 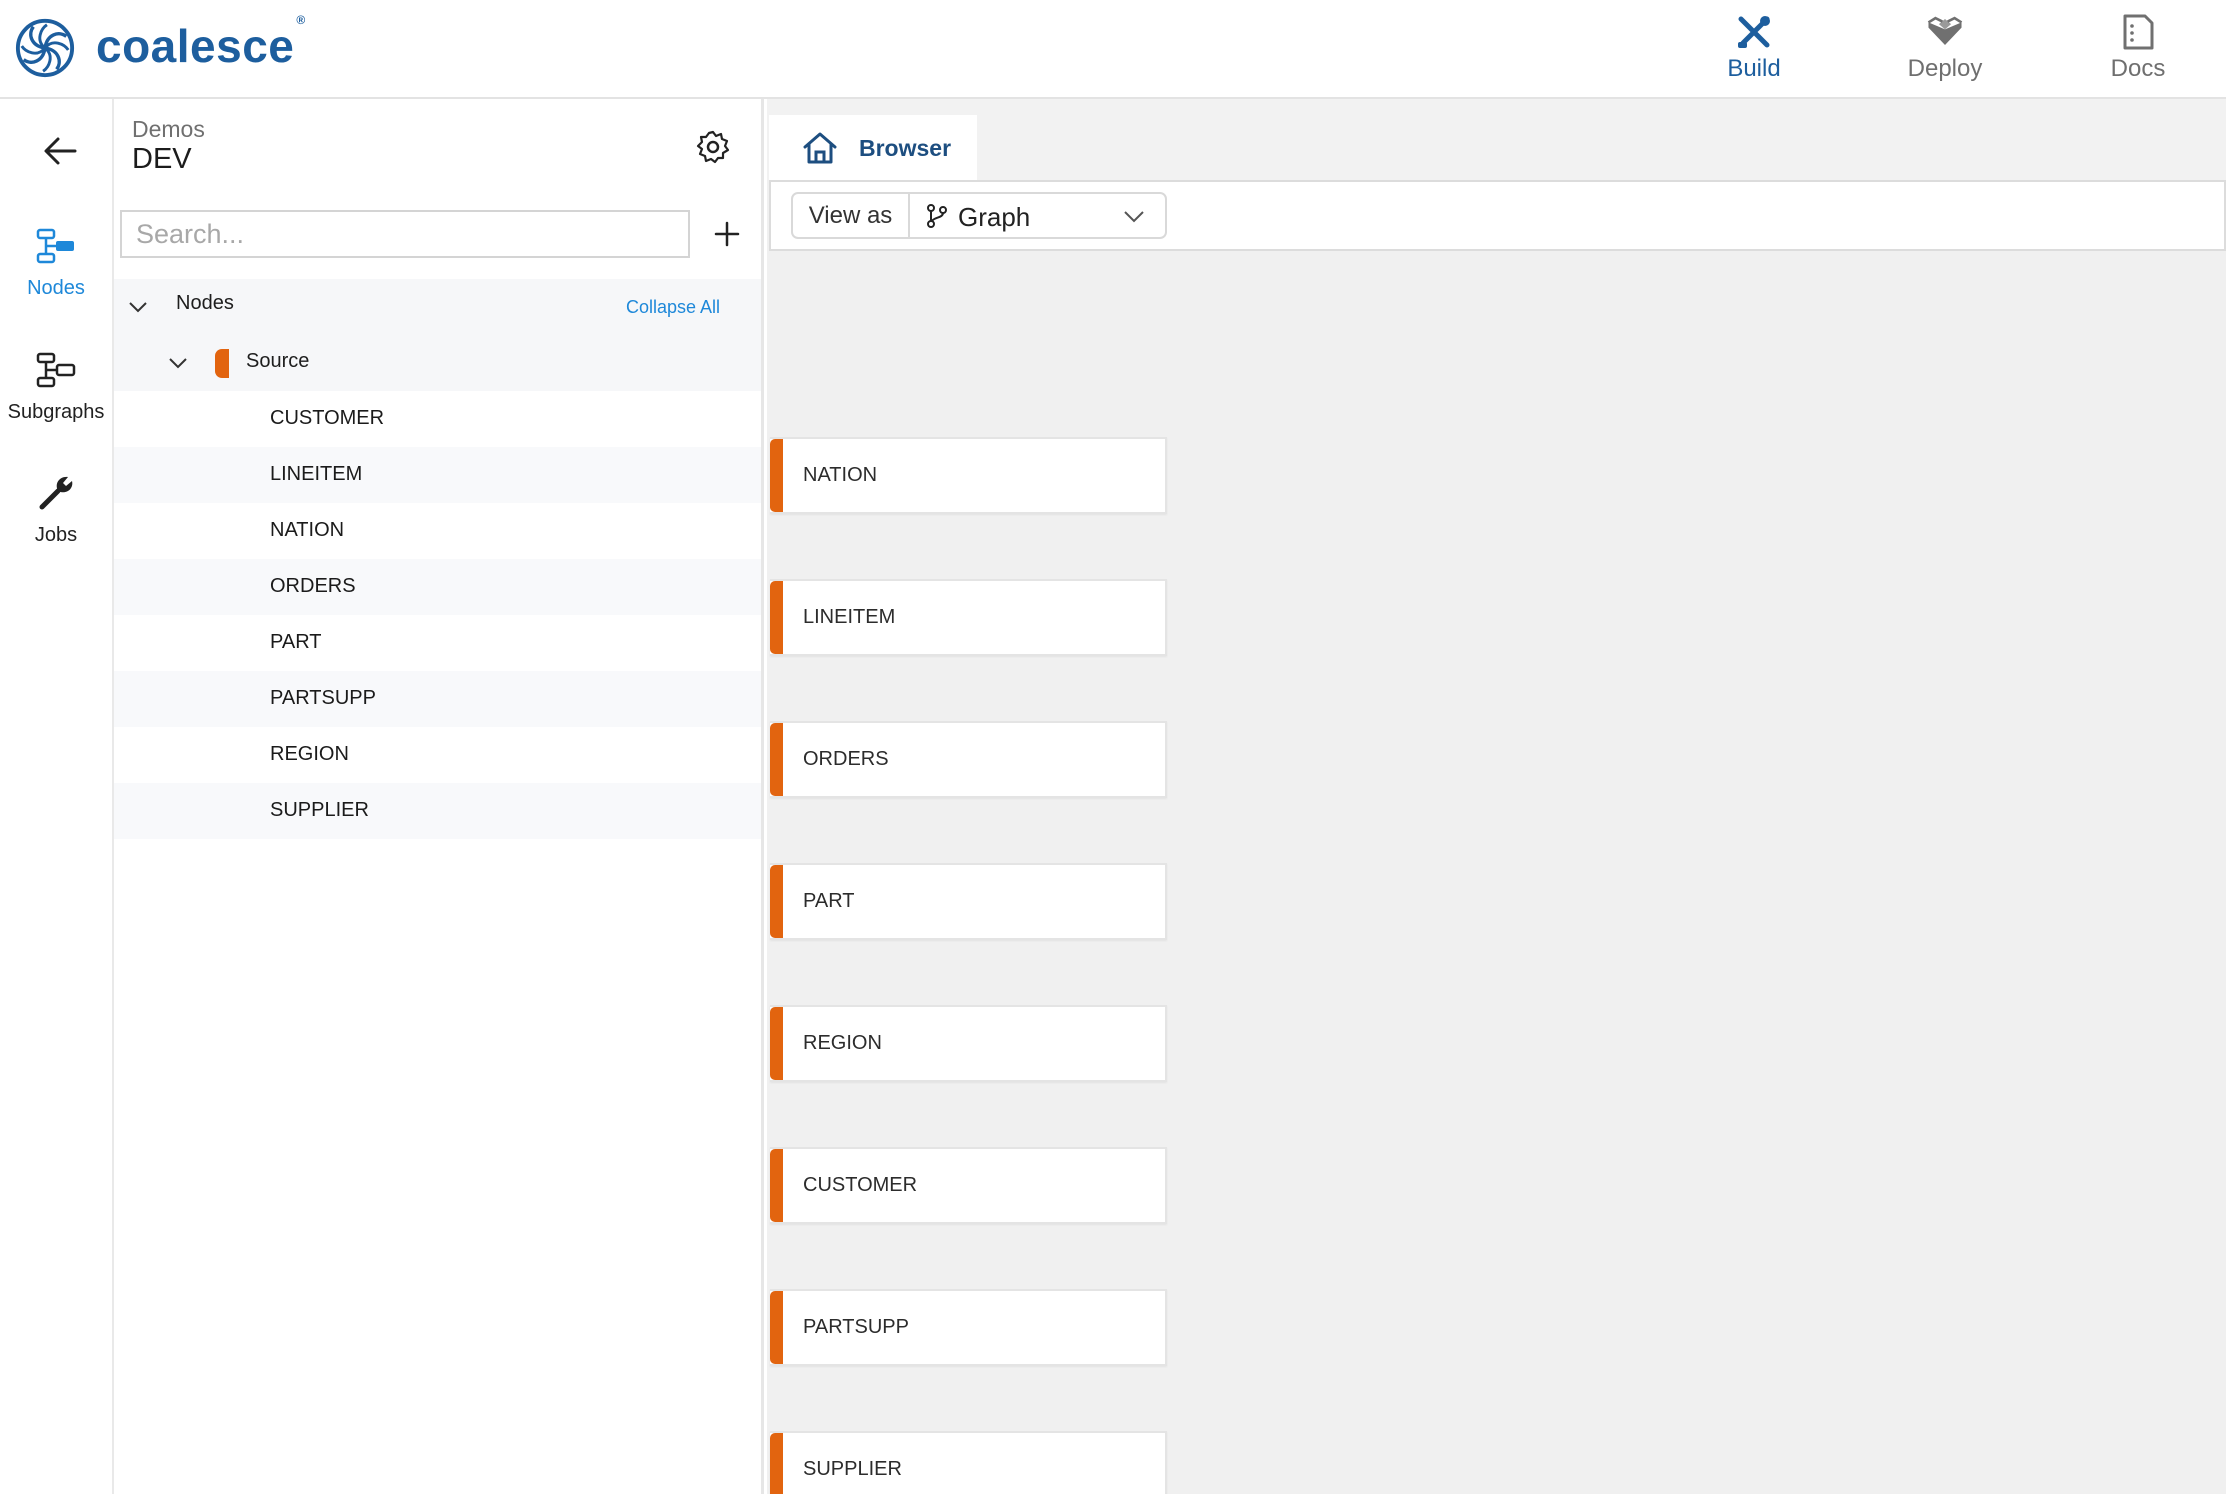 I want to click on rail-subgraphs-label: Subgraphs, so click(x=56, y=412).